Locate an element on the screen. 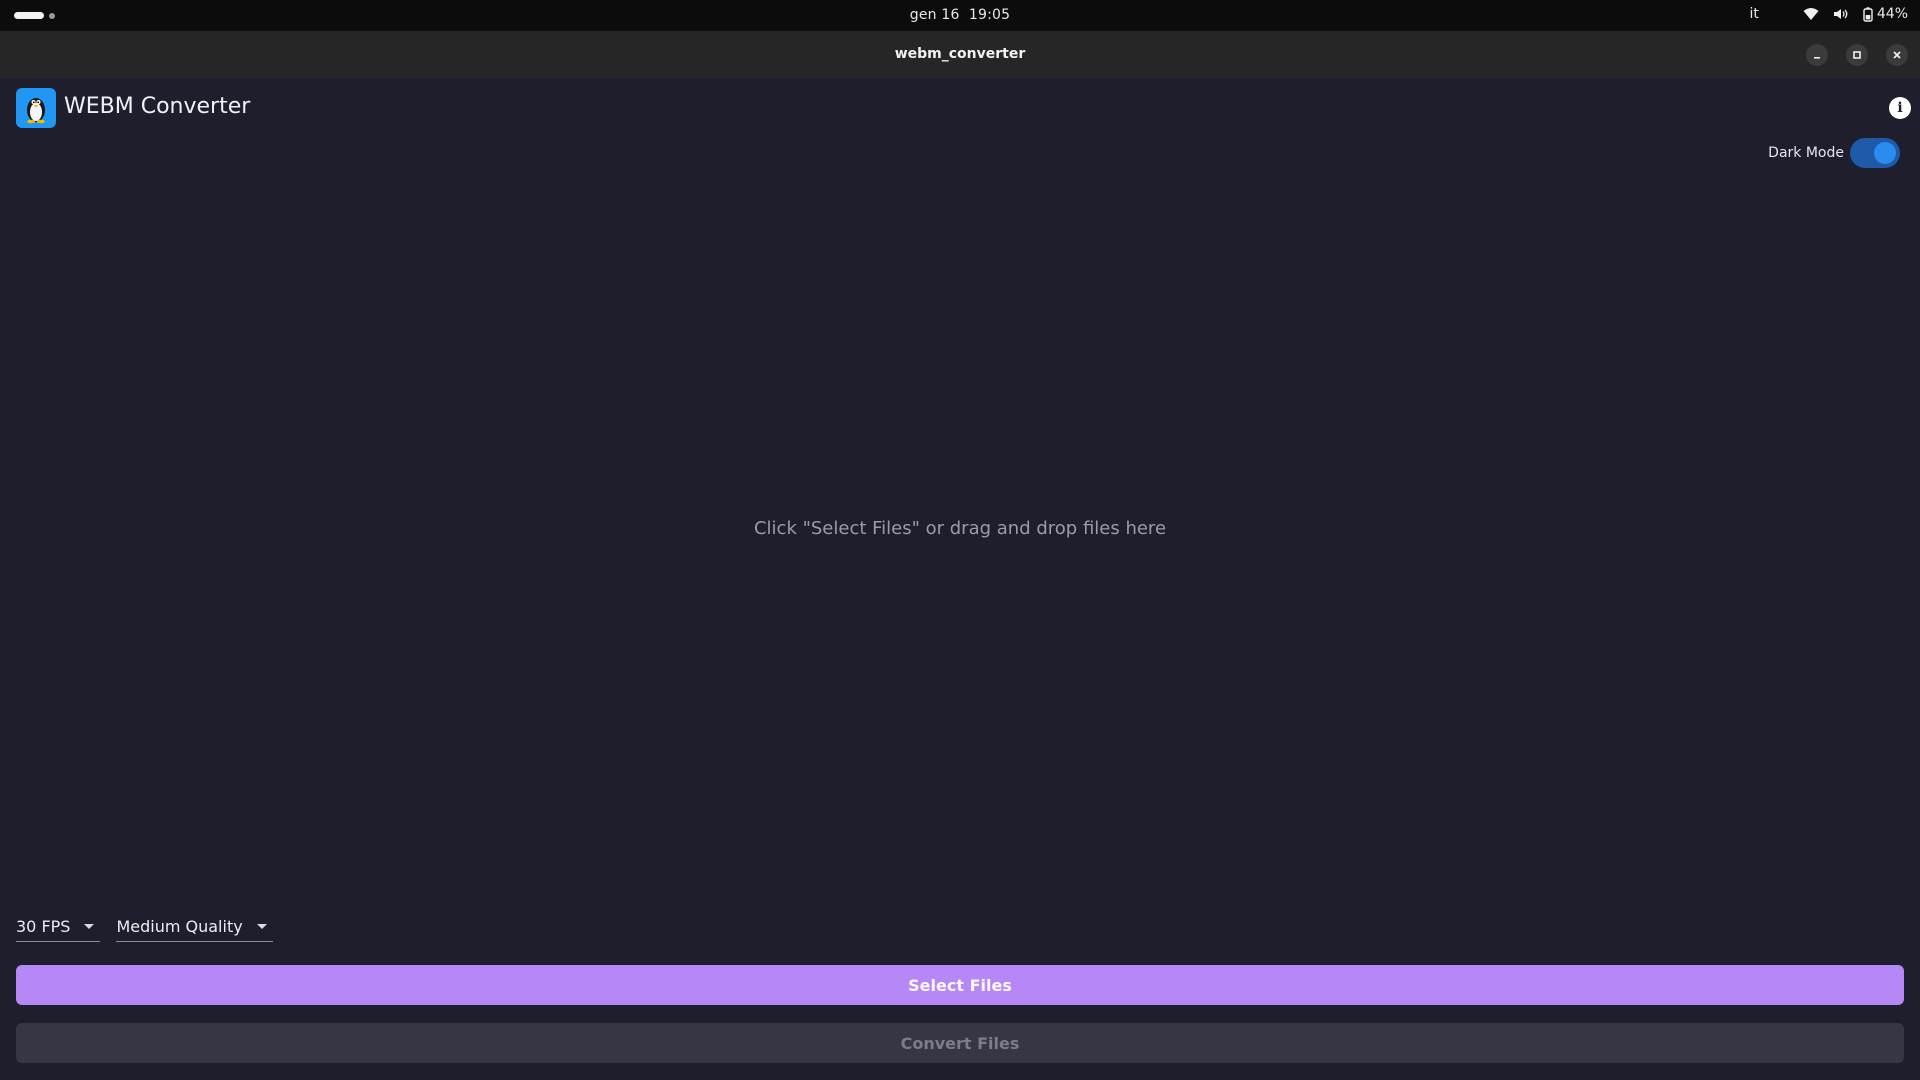 This screenshot has height=1080, width=1920. window-title-bar: webm_converter is located at coordinates (960, 54).